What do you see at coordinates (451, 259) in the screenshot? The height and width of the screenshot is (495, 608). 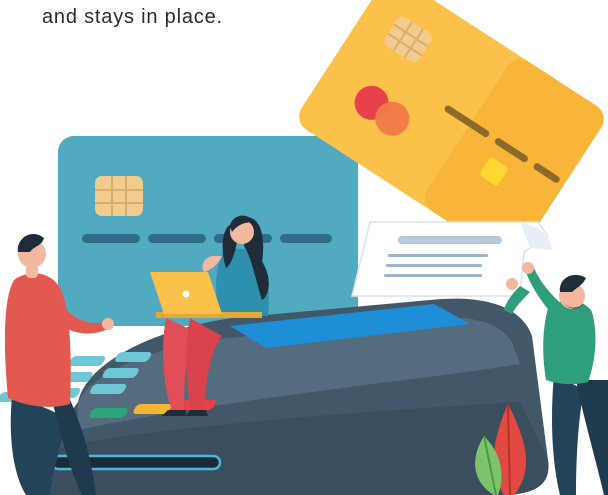 I see `receipt` at bounding box center [451, 259].